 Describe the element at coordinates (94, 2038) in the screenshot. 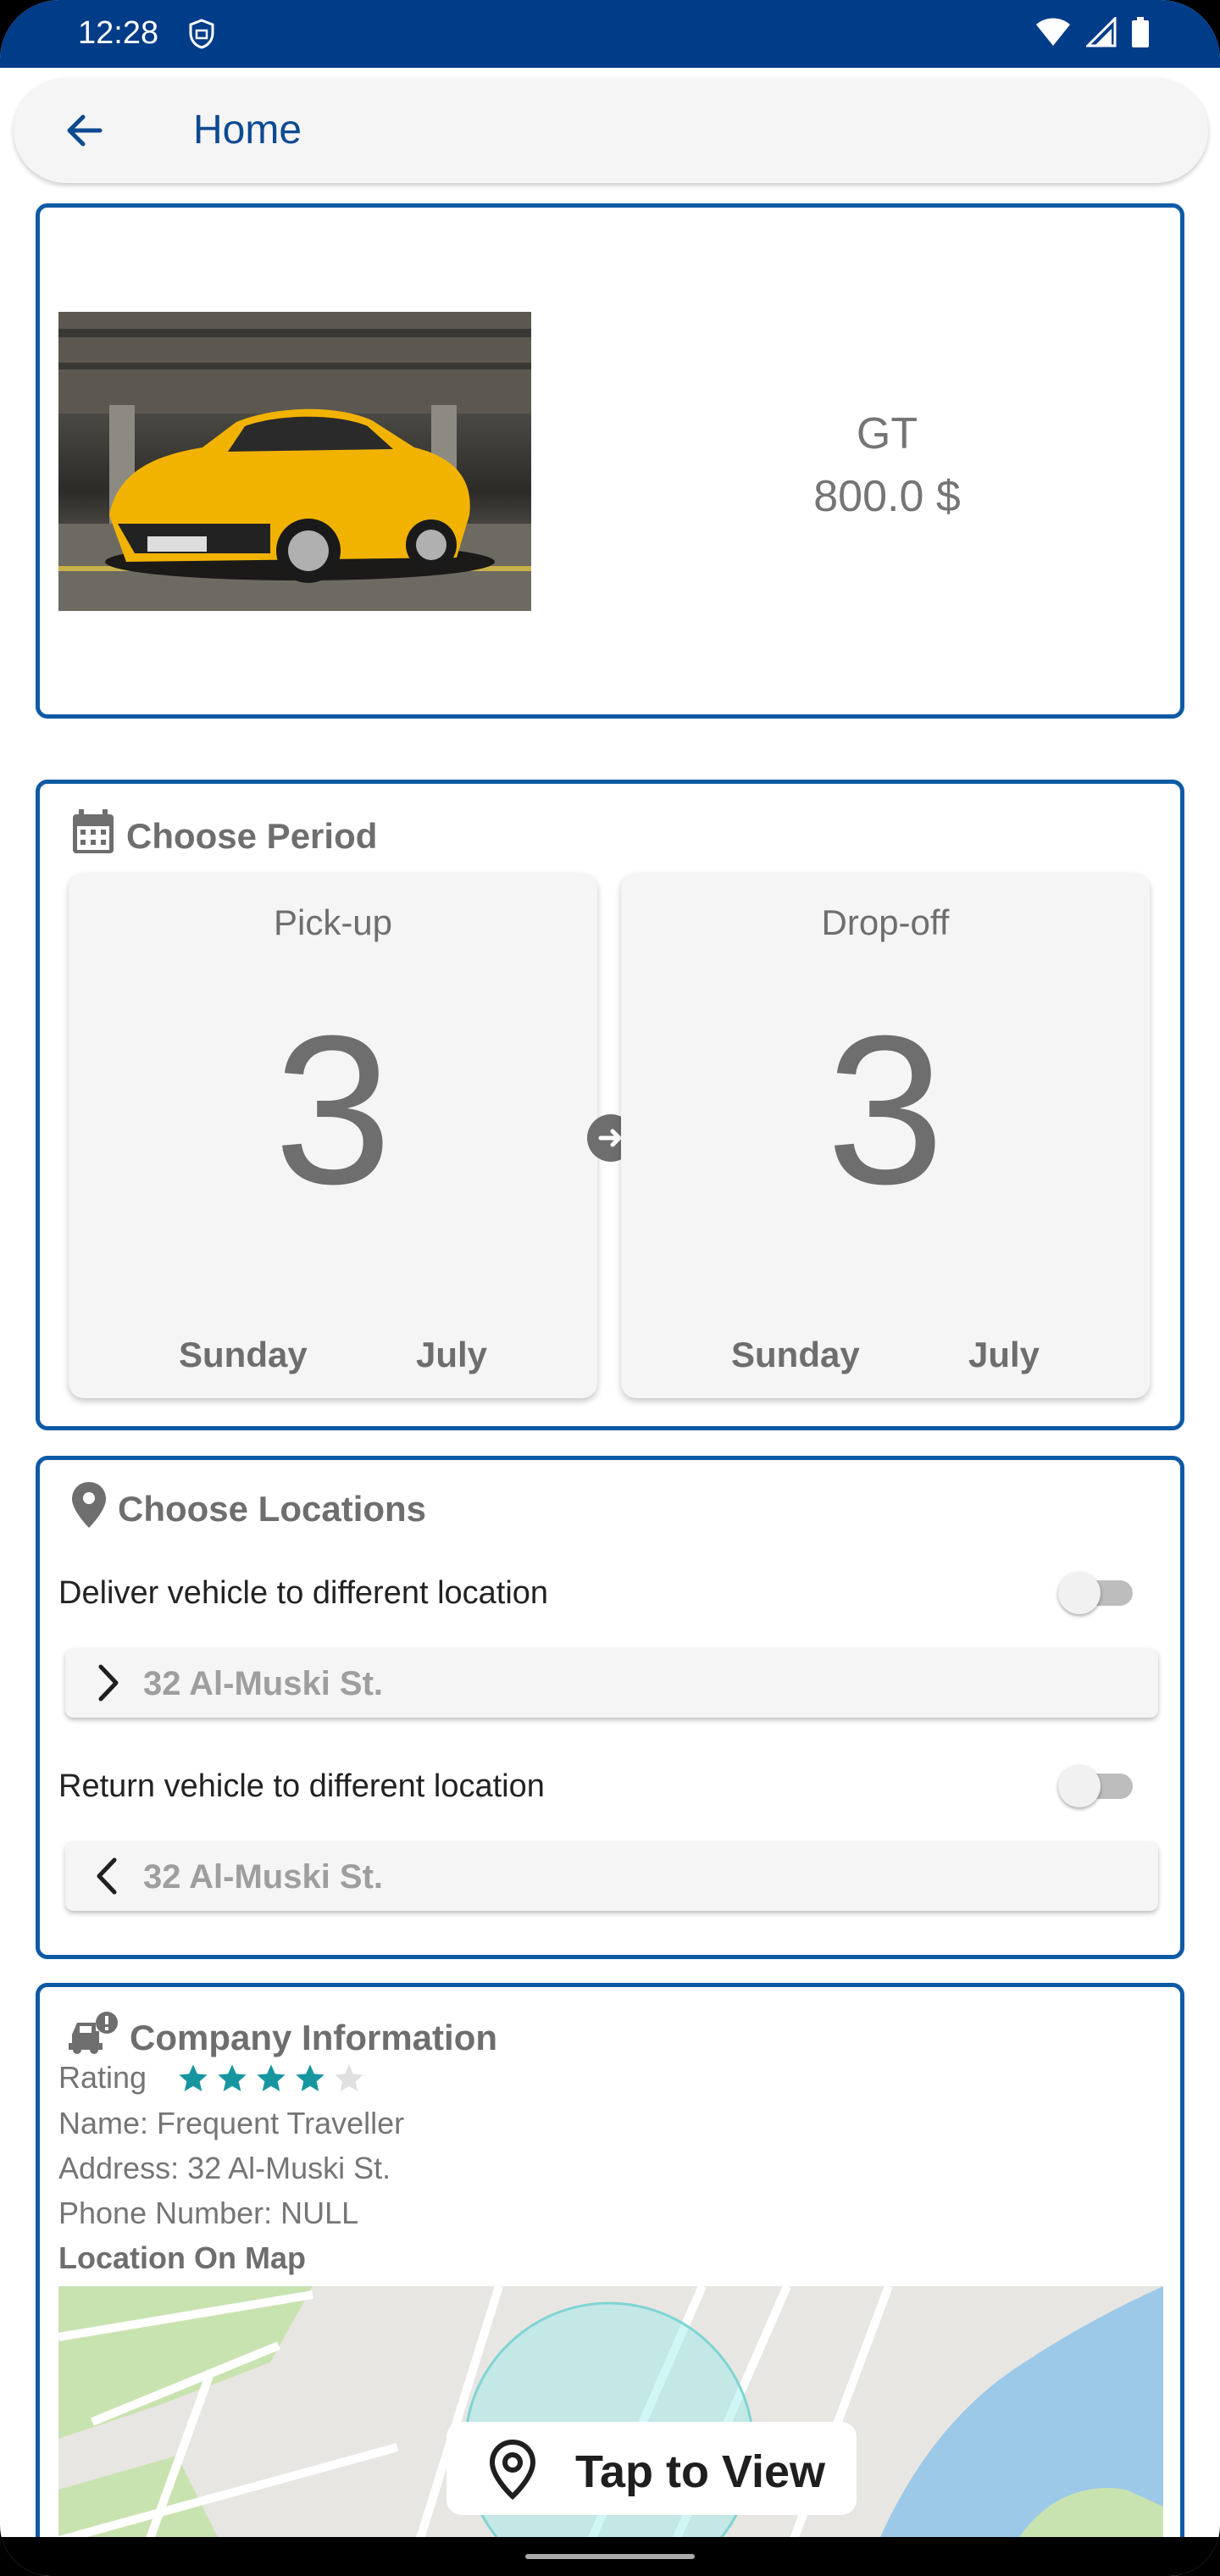

I see `company-car-alert-icon` at that location.